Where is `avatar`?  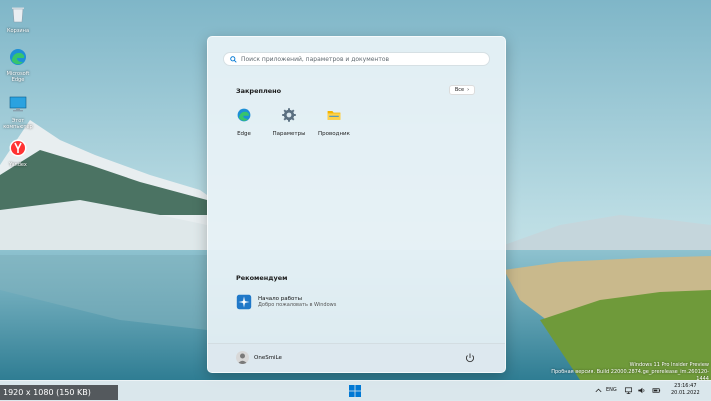 avatar is located at coordinates (242, 357).